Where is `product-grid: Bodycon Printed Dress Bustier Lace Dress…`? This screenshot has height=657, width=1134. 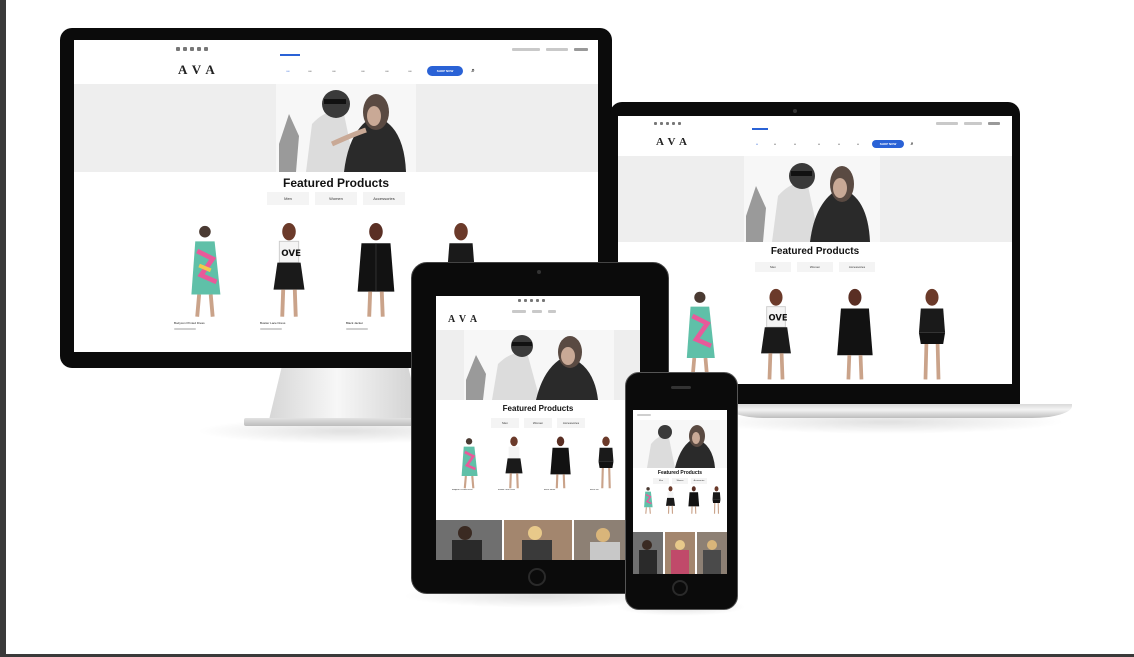 product-grid: Bodycon Printed Dress Bustier Lace Dress… is located at coordinates (537, 463).